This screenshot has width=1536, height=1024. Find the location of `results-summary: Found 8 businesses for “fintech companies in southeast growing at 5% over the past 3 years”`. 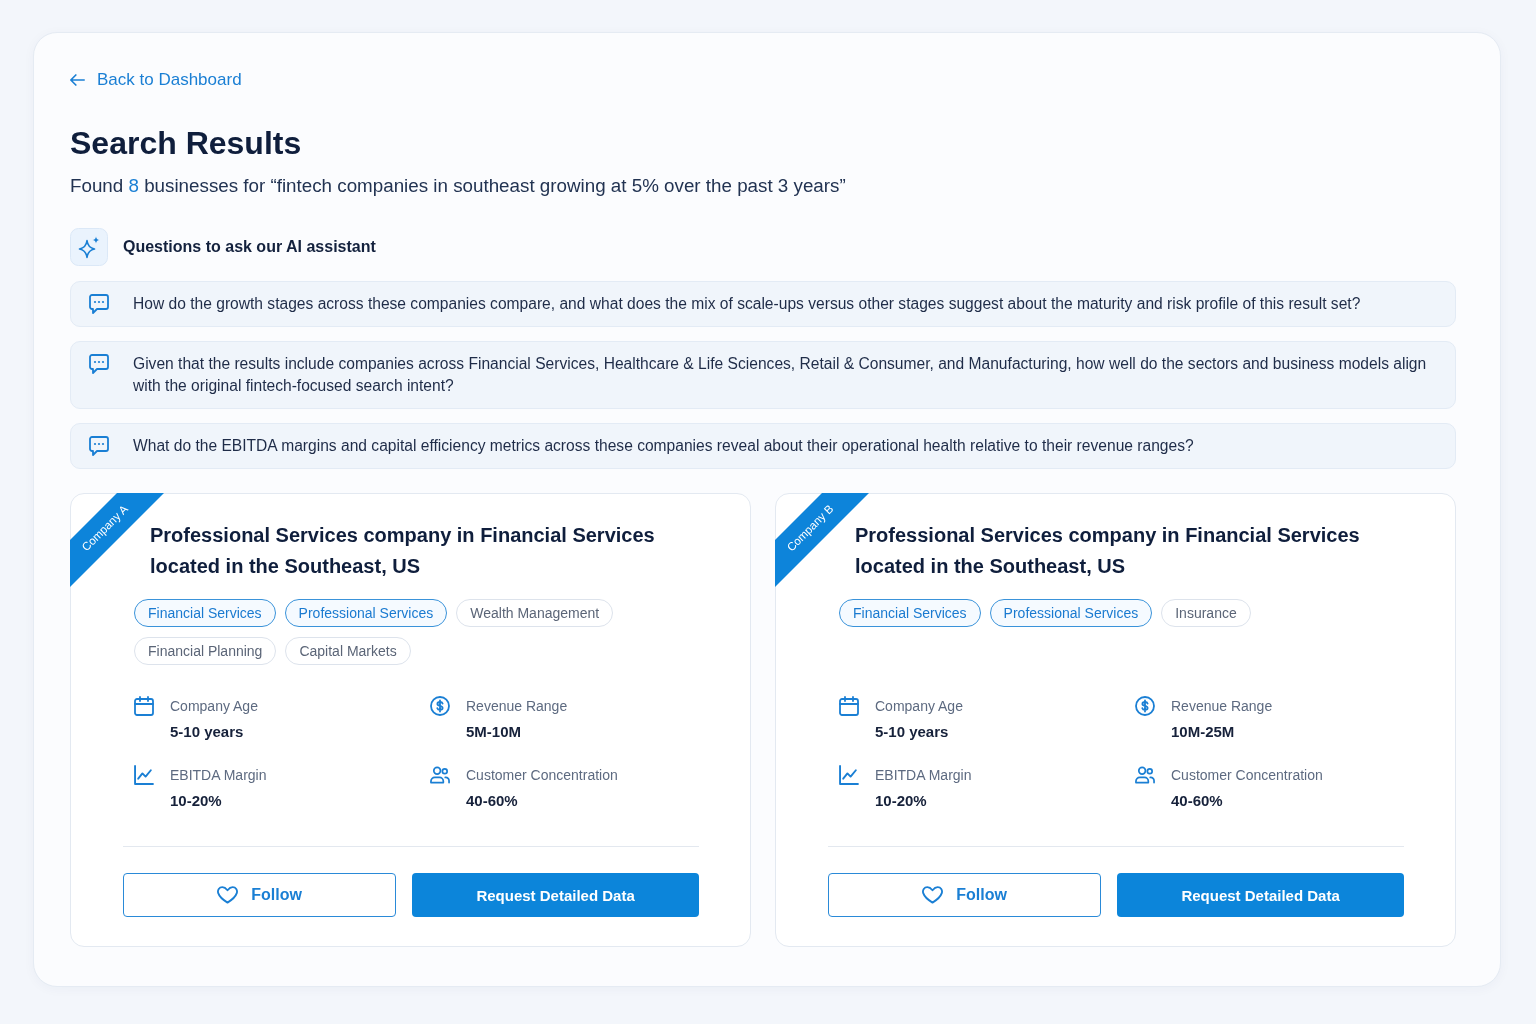

results-summary: Found 8 businesses for “fintech companies in southeast growing at 5% over the past 3 years” is located at coordinates (458, 186).